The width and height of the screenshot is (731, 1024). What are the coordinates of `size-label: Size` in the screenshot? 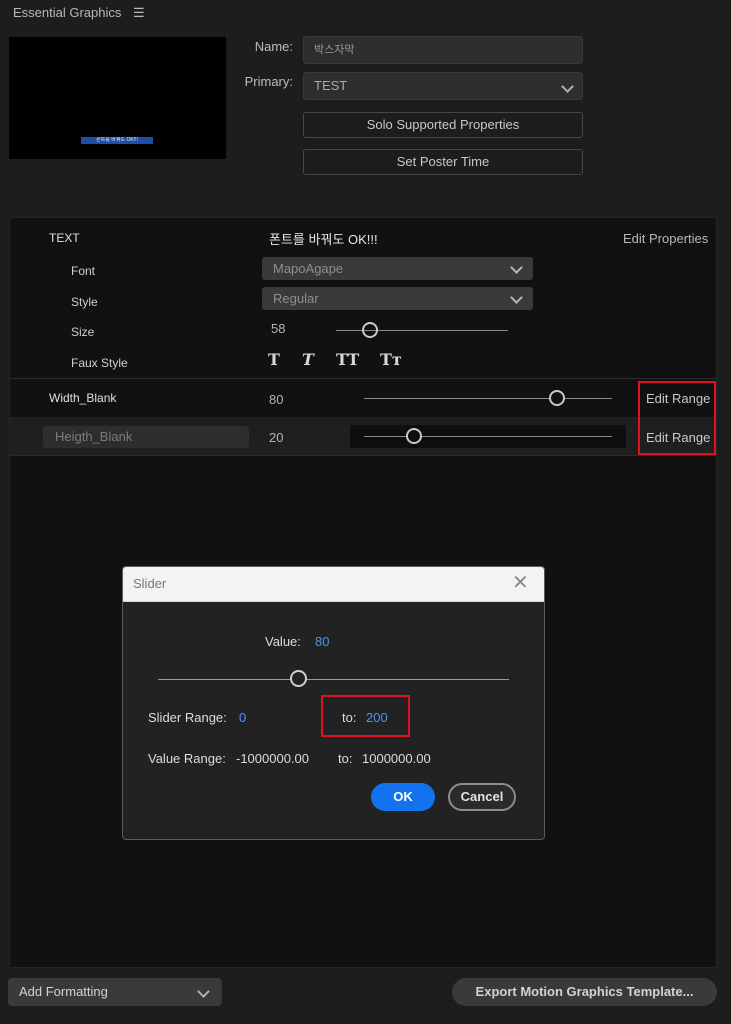 It's located at (83, 332).